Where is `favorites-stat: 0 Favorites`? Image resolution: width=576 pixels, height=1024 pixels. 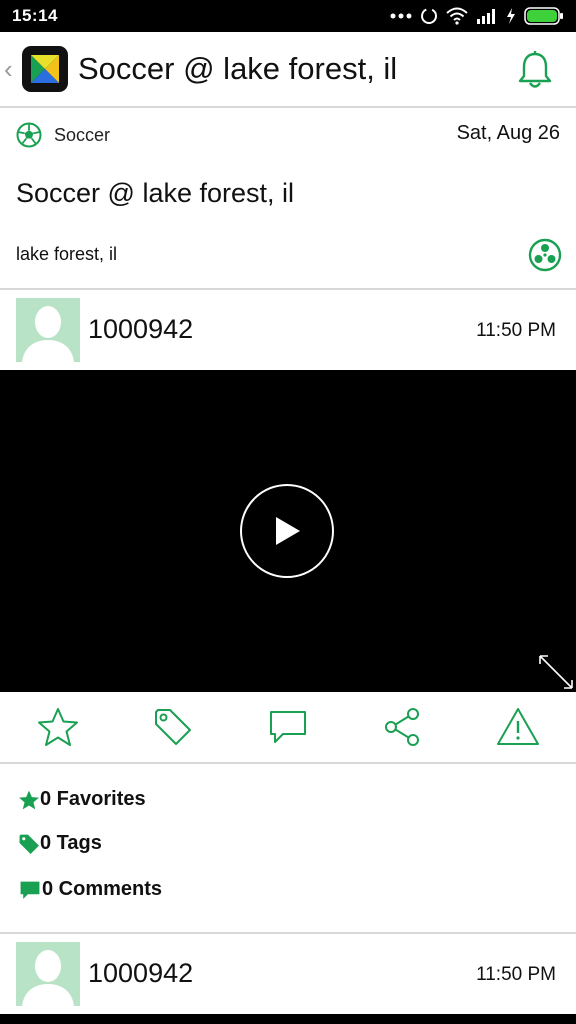
favorites-stat: 0 Favorites is located at coordinates (82, 799).